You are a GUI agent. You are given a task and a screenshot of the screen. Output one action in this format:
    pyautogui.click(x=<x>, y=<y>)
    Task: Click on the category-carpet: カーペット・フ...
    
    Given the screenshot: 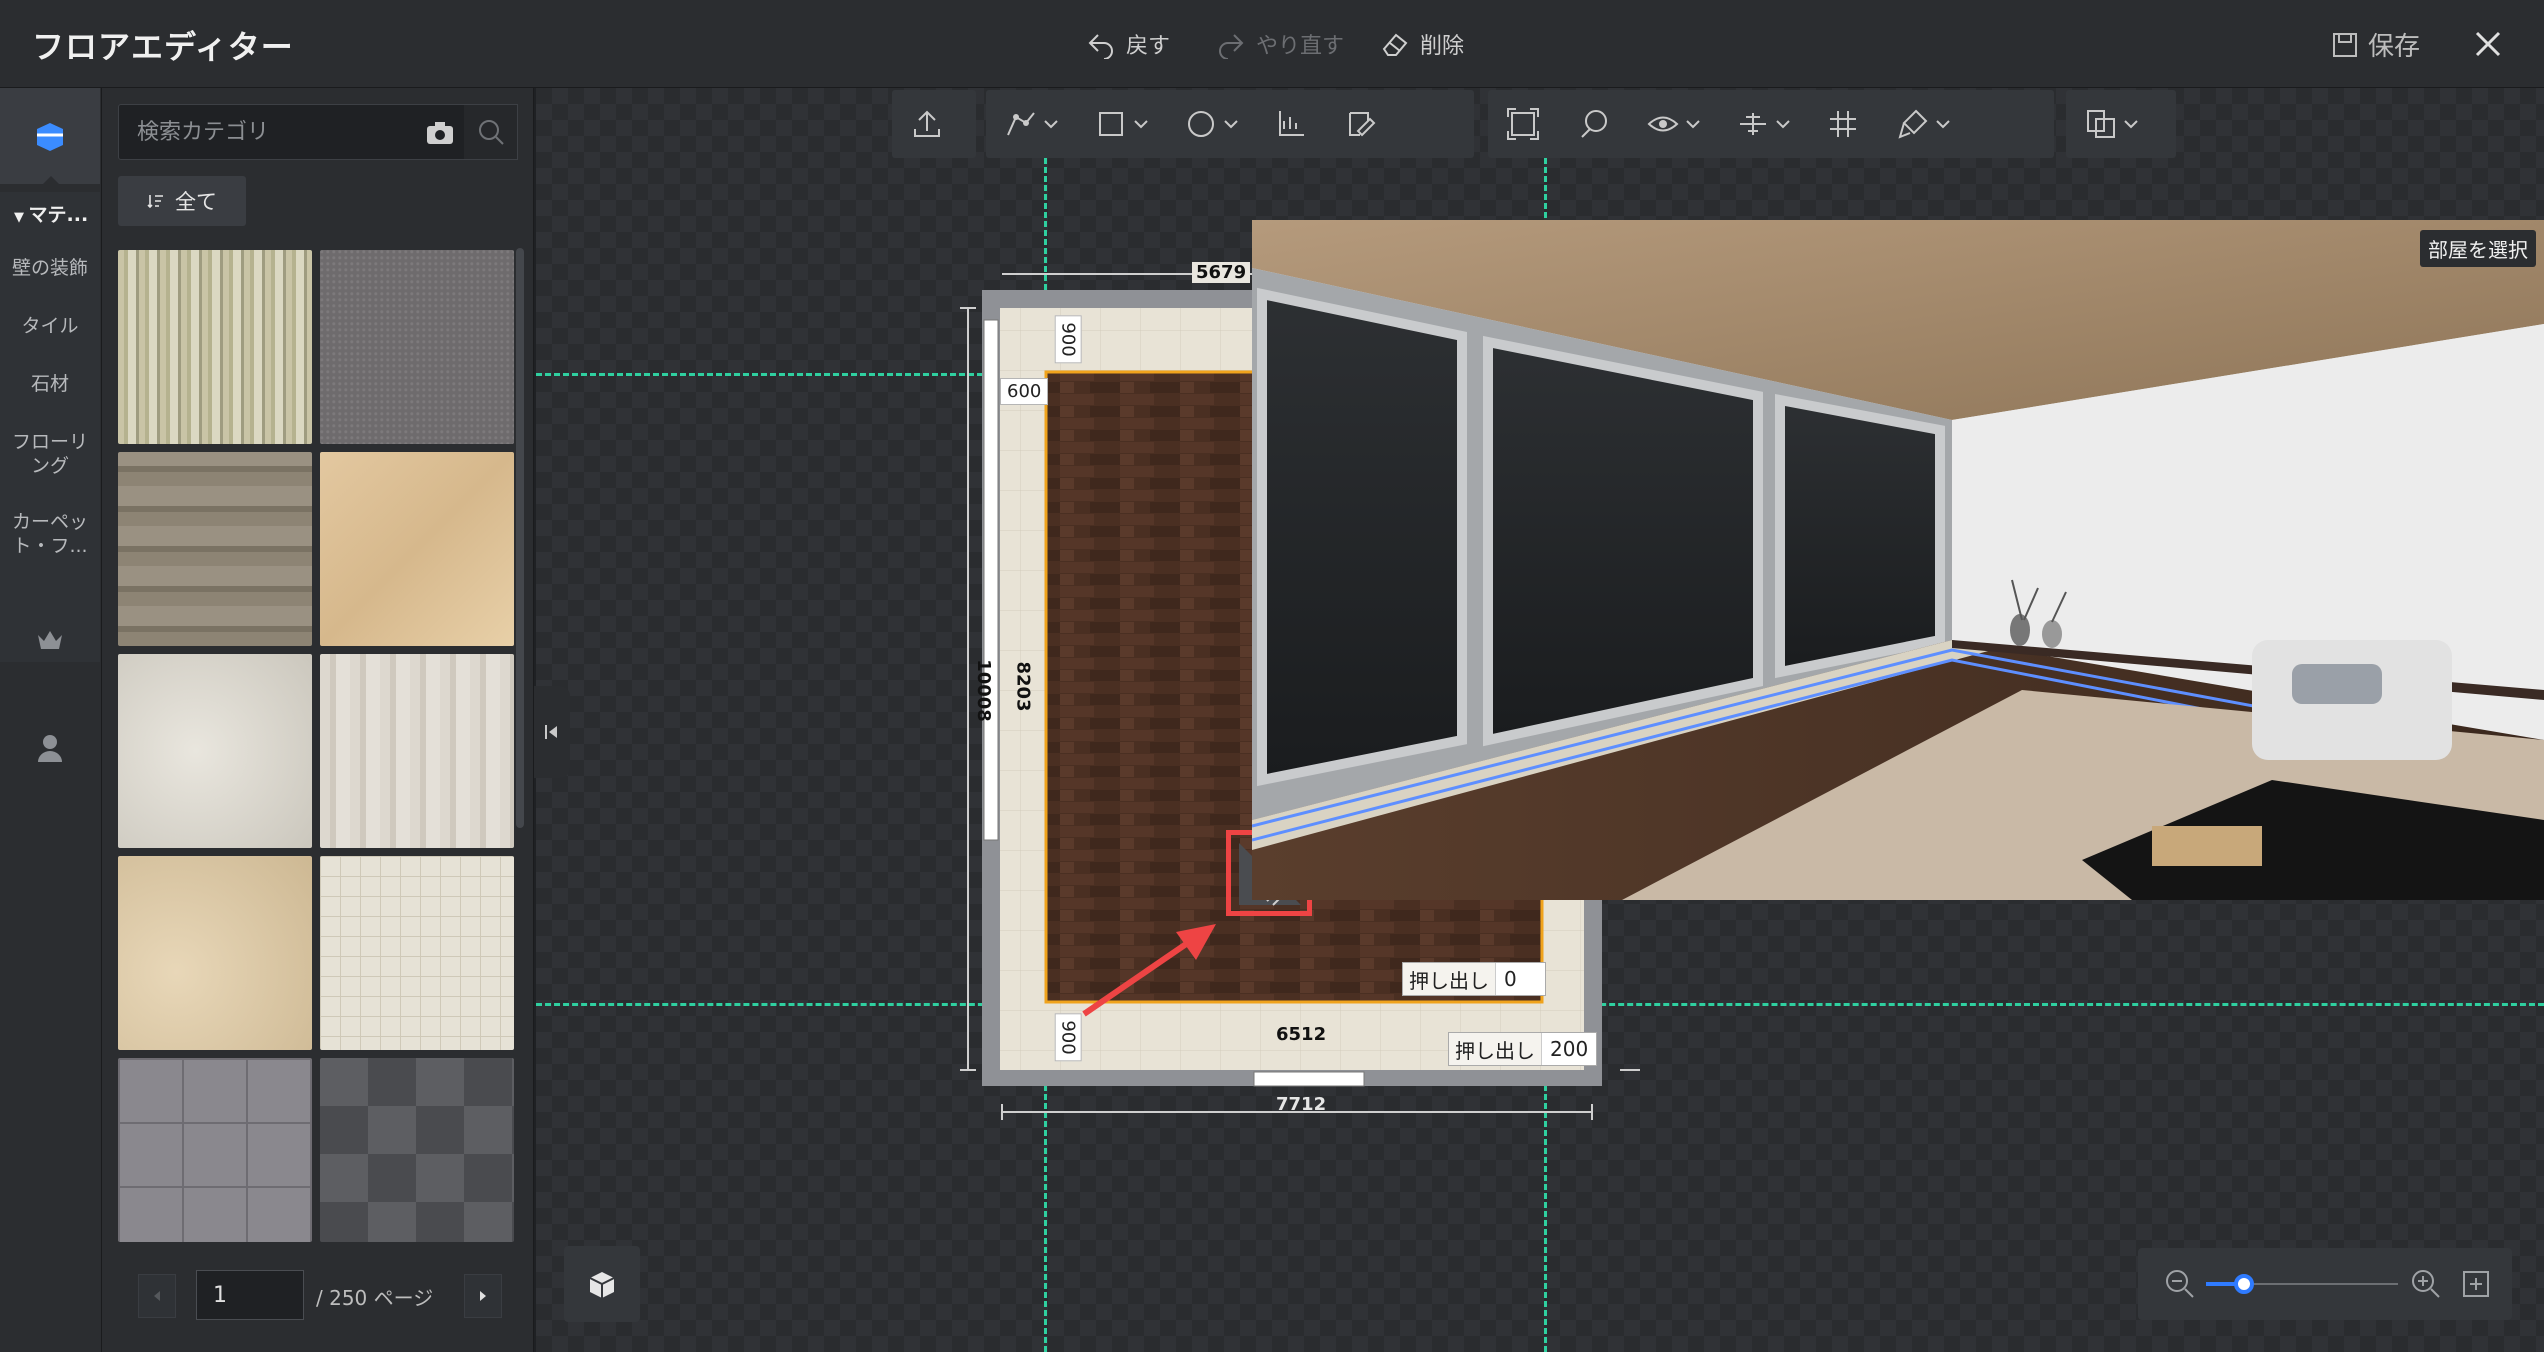 What is the action you would take?
    pyautogui.click(x=50, y=534)
    